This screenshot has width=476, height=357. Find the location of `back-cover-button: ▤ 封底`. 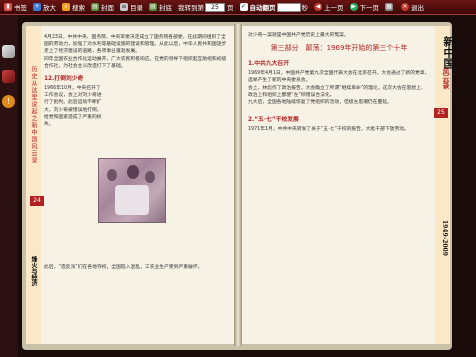

back-cover-button: ▤ 封底 is located at coordinates (160, 7).